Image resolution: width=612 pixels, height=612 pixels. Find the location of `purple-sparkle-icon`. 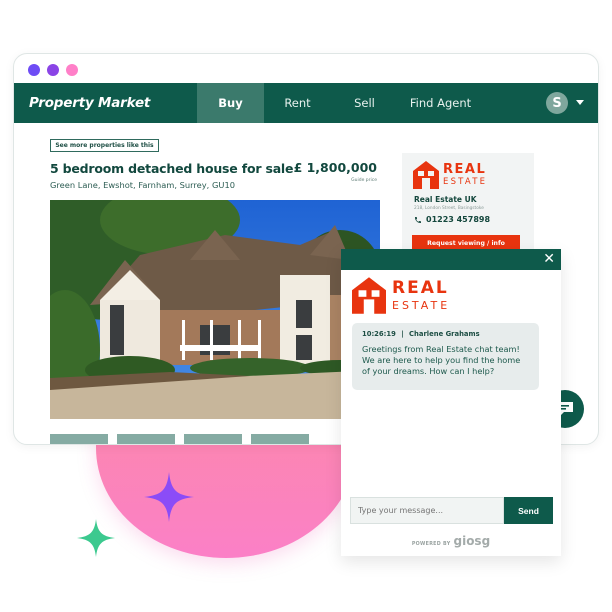

purple-sparkle-icon is located at coordinates (169, 497).